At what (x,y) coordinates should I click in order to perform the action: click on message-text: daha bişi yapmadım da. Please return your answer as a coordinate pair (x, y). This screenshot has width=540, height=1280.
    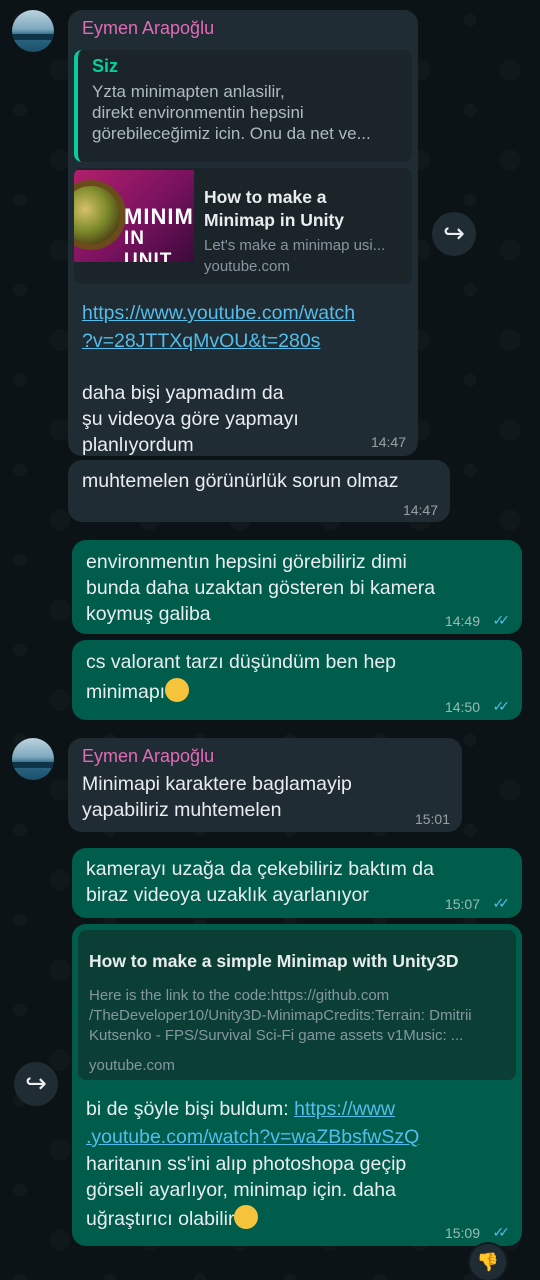
    Looking at the image, I should click on (183, 393).